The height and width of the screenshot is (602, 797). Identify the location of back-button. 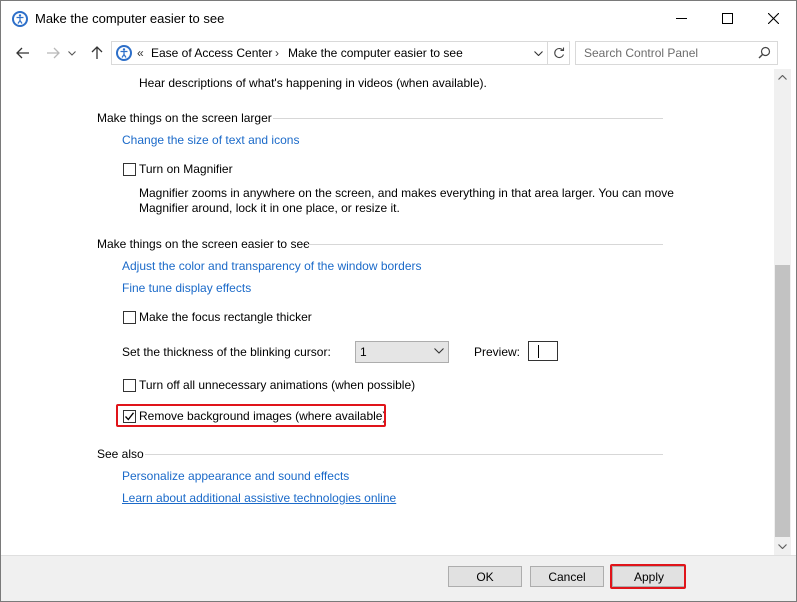
(23, 53).